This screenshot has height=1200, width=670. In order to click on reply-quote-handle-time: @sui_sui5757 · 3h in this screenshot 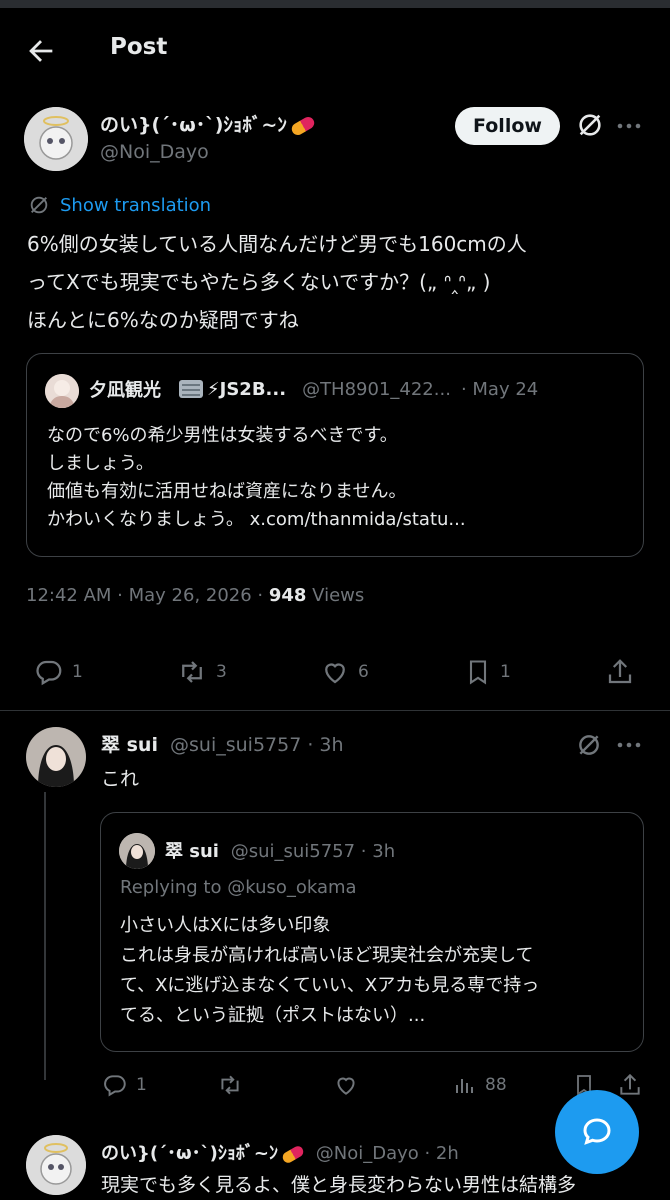, I will do `click(313, 851)`.